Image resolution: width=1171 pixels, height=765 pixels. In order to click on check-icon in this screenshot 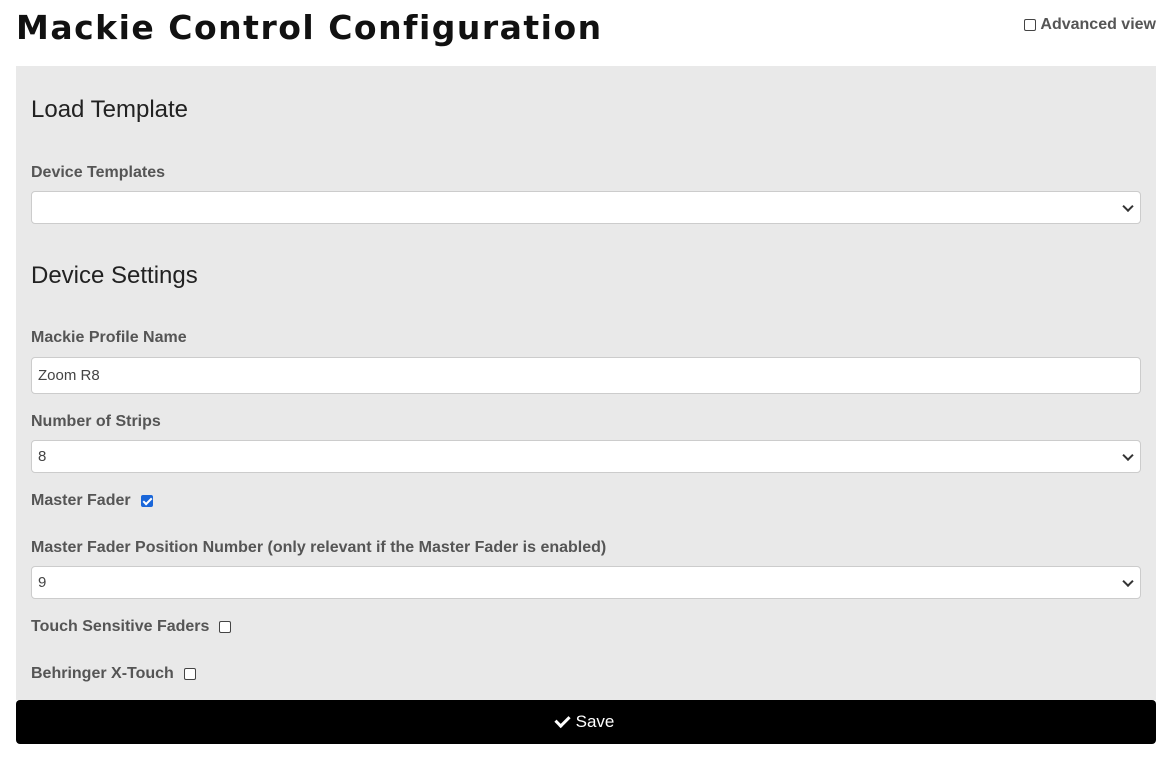, I will do `click(562, 720)`.